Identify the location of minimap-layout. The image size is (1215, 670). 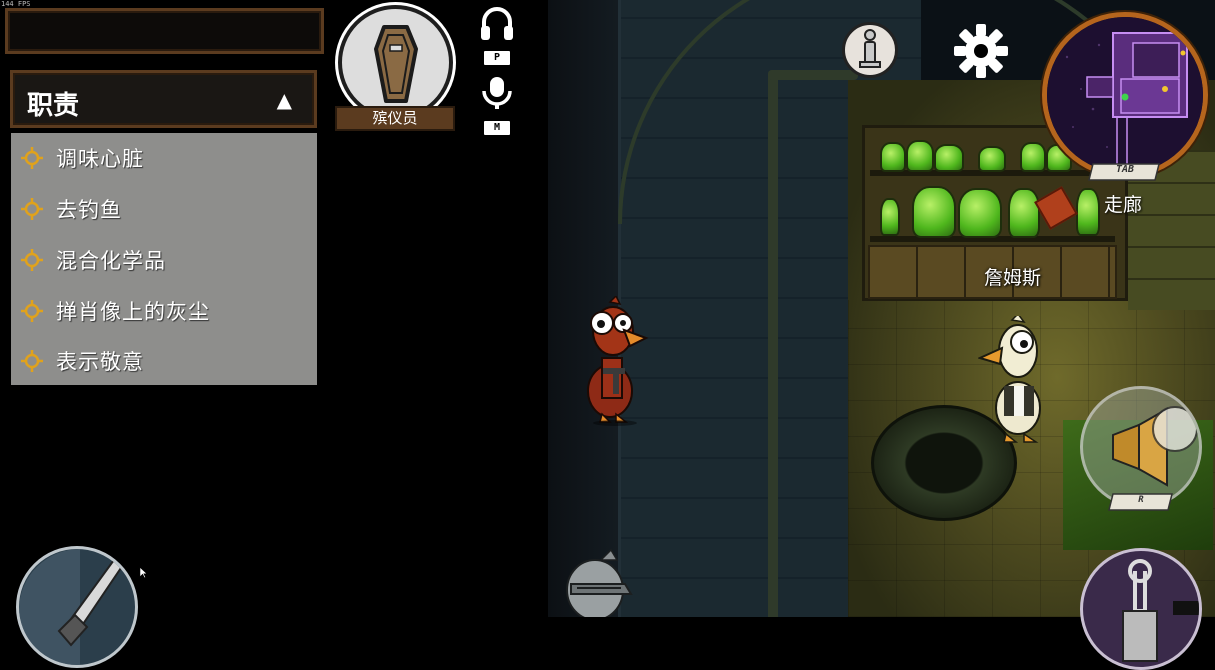
(1125, 95).